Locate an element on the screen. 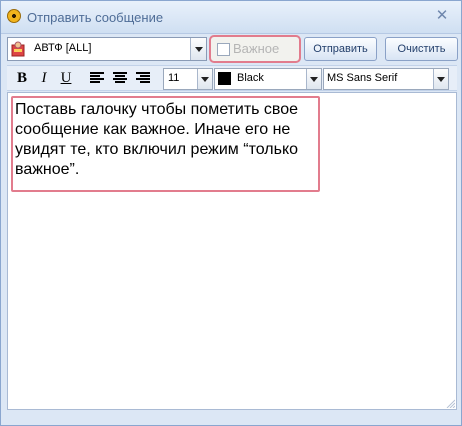 This screenshot has width=462, height=426. format-toolbar: B I U 11 Black MS Sans Serif is located at coordinates (232, 78).